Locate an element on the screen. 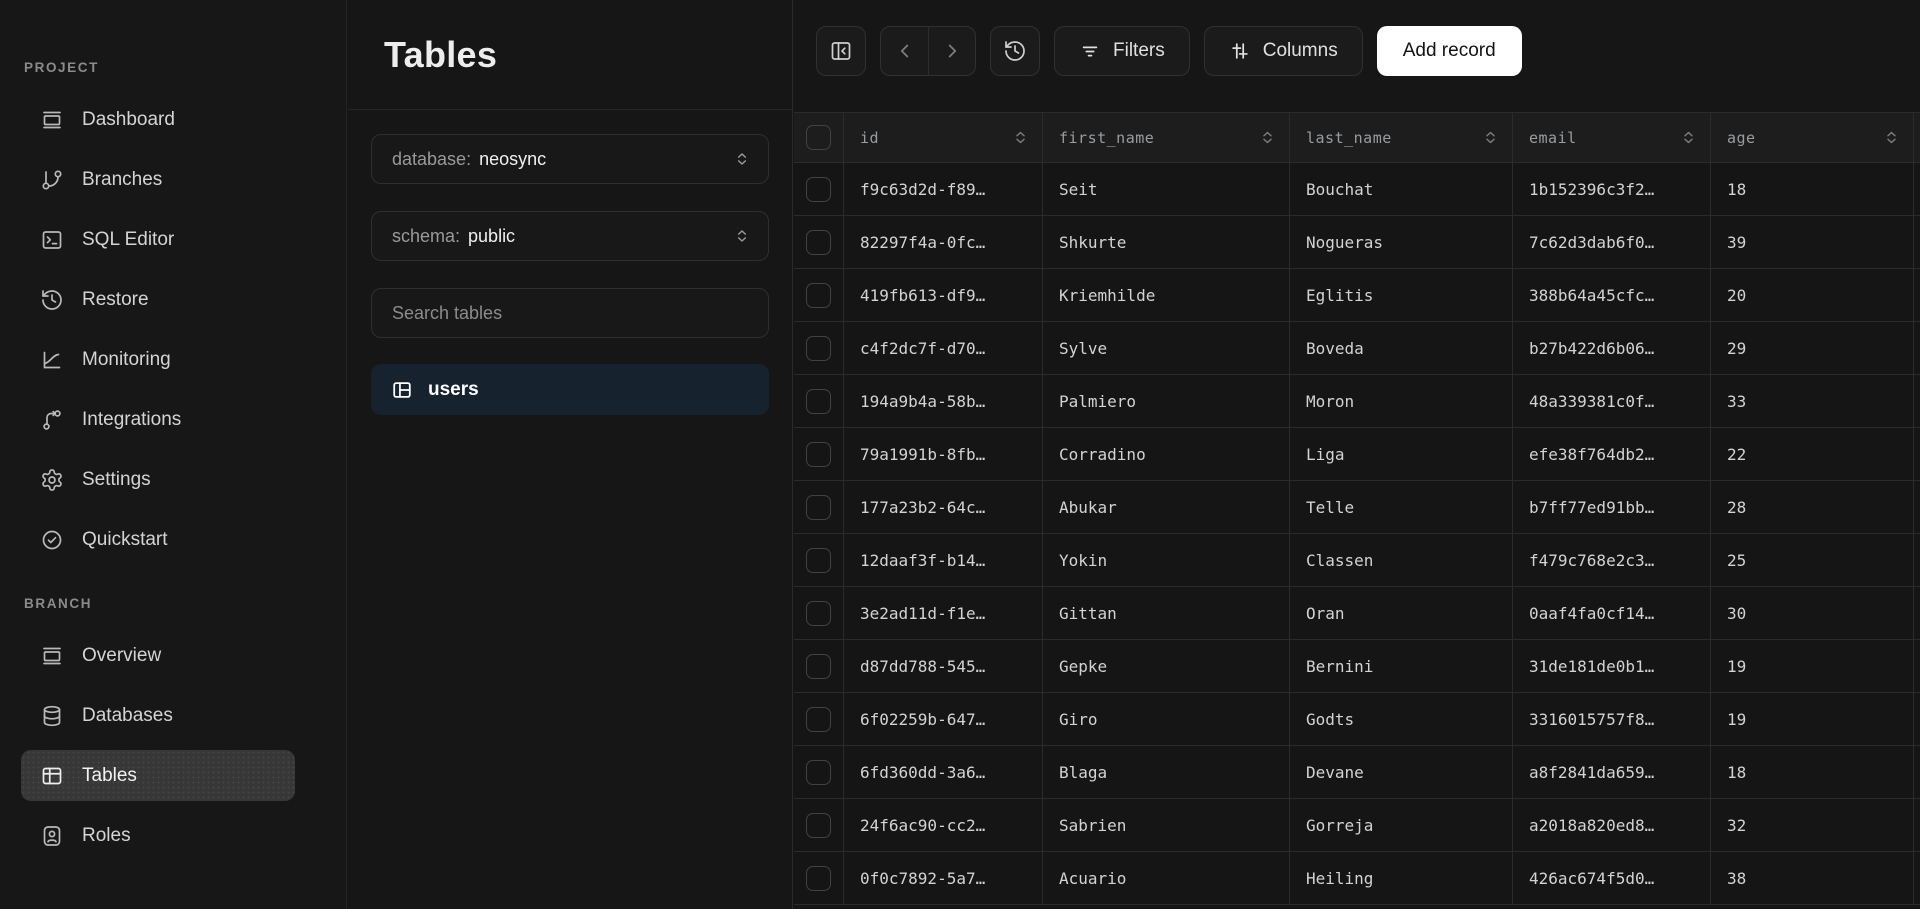 The image size is (1920, 909). search-tables-input is located at coordinates (570, 313).